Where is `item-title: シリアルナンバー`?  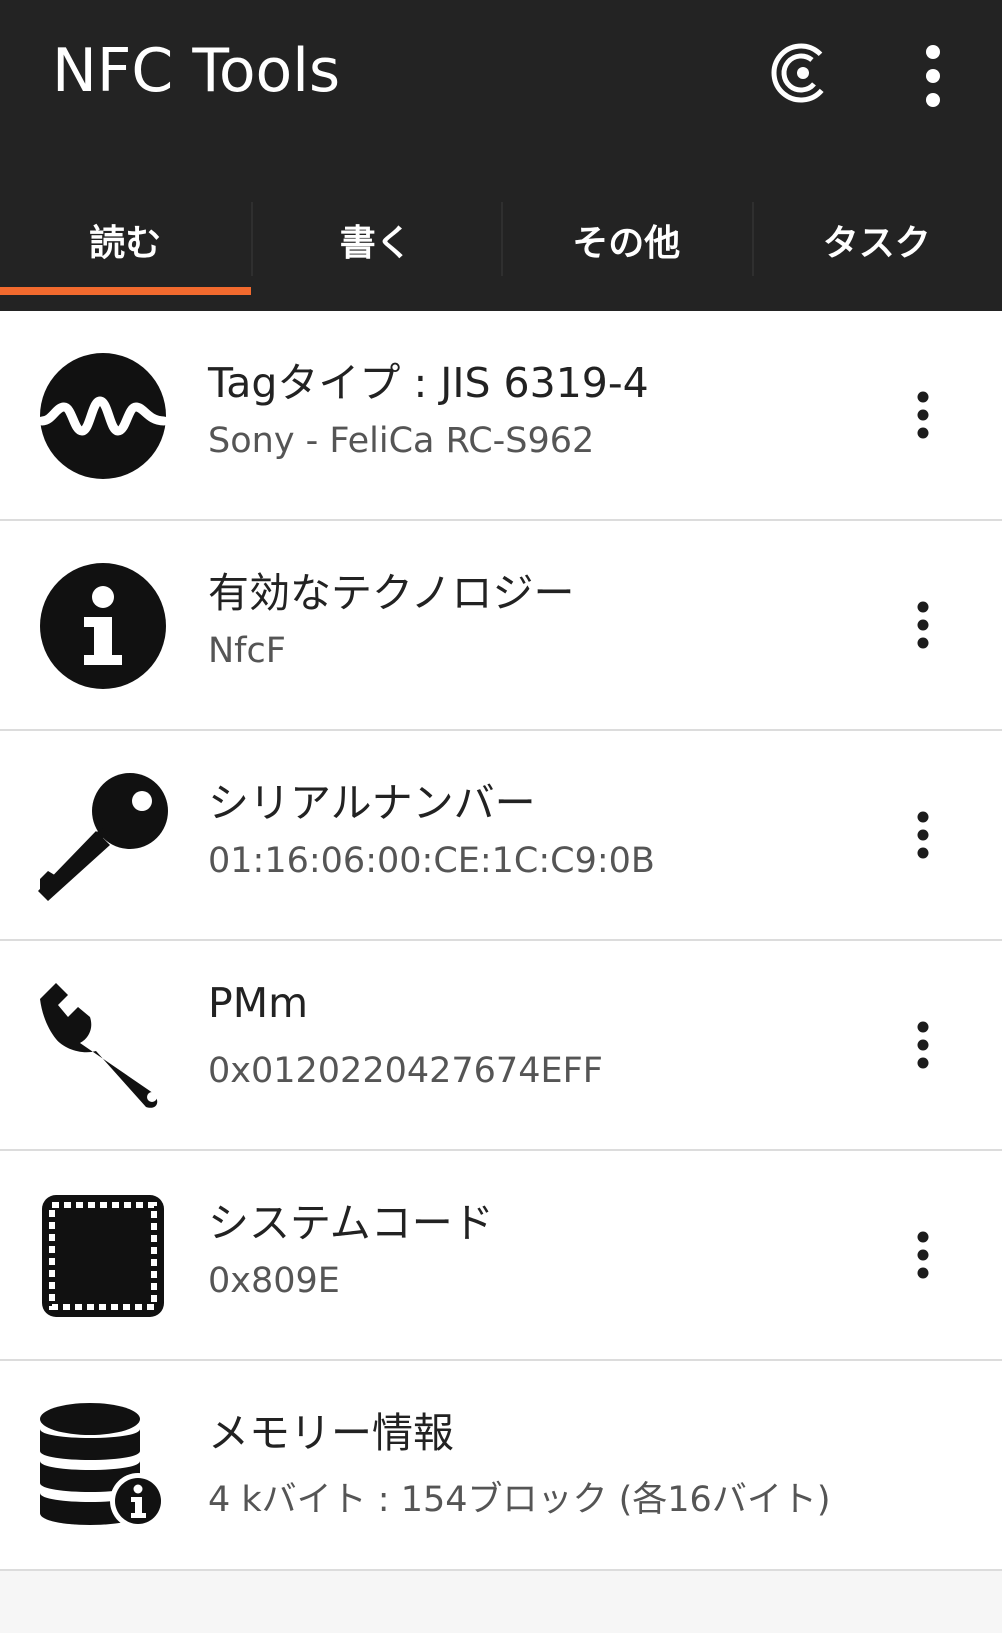 item-title: シリアルナンバー is located at coordinates (372, 803).